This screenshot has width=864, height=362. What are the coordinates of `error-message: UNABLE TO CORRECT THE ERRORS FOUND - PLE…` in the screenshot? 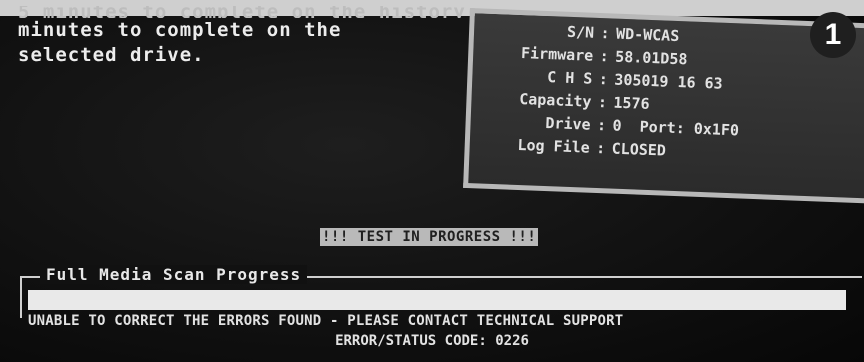 It's located at (326, 321).